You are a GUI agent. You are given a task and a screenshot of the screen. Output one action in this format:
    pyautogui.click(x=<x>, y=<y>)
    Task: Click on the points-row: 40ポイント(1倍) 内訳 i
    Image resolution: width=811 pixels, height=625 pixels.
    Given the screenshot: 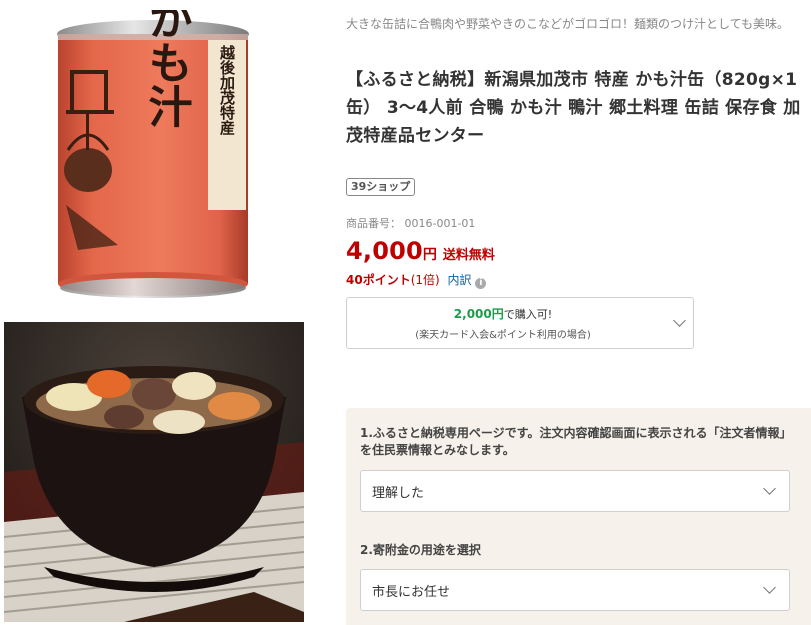 What is the action you would take?
    pyautogui.click(x=416, y=280)
    